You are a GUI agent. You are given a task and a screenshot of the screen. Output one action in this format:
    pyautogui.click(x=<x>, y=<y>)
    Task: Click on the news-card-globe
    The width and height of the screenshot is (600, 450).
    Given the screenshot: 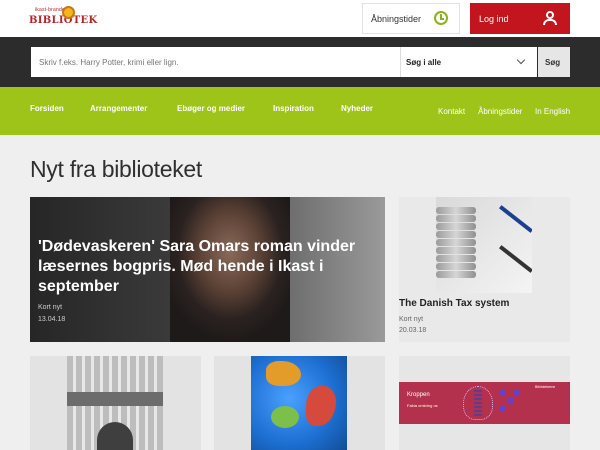 What is the action you would take?
    pyautogui.click(x=299, y=403)
    